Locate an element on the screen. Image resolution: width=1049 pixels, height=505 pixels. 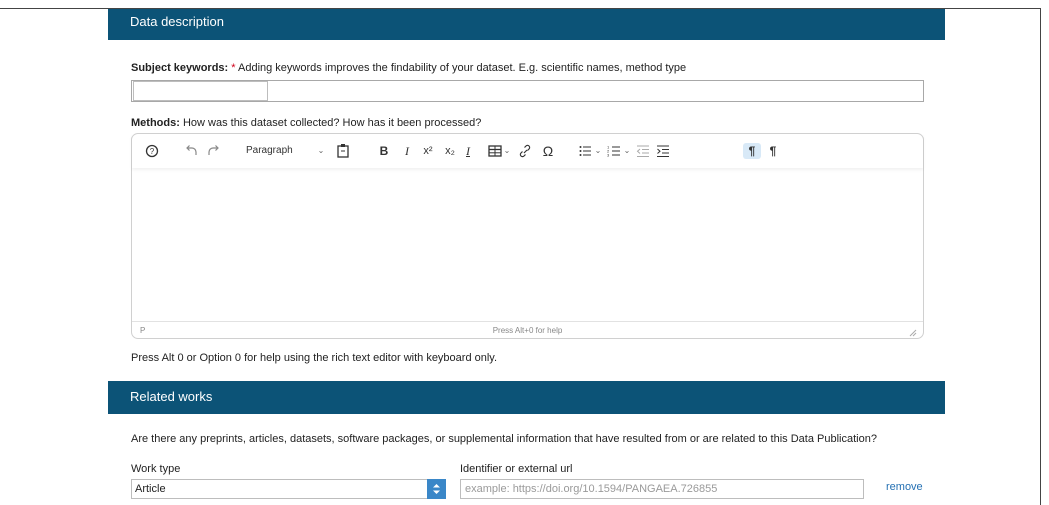
special-character-button: Ω is located at coordinates (548, 151).